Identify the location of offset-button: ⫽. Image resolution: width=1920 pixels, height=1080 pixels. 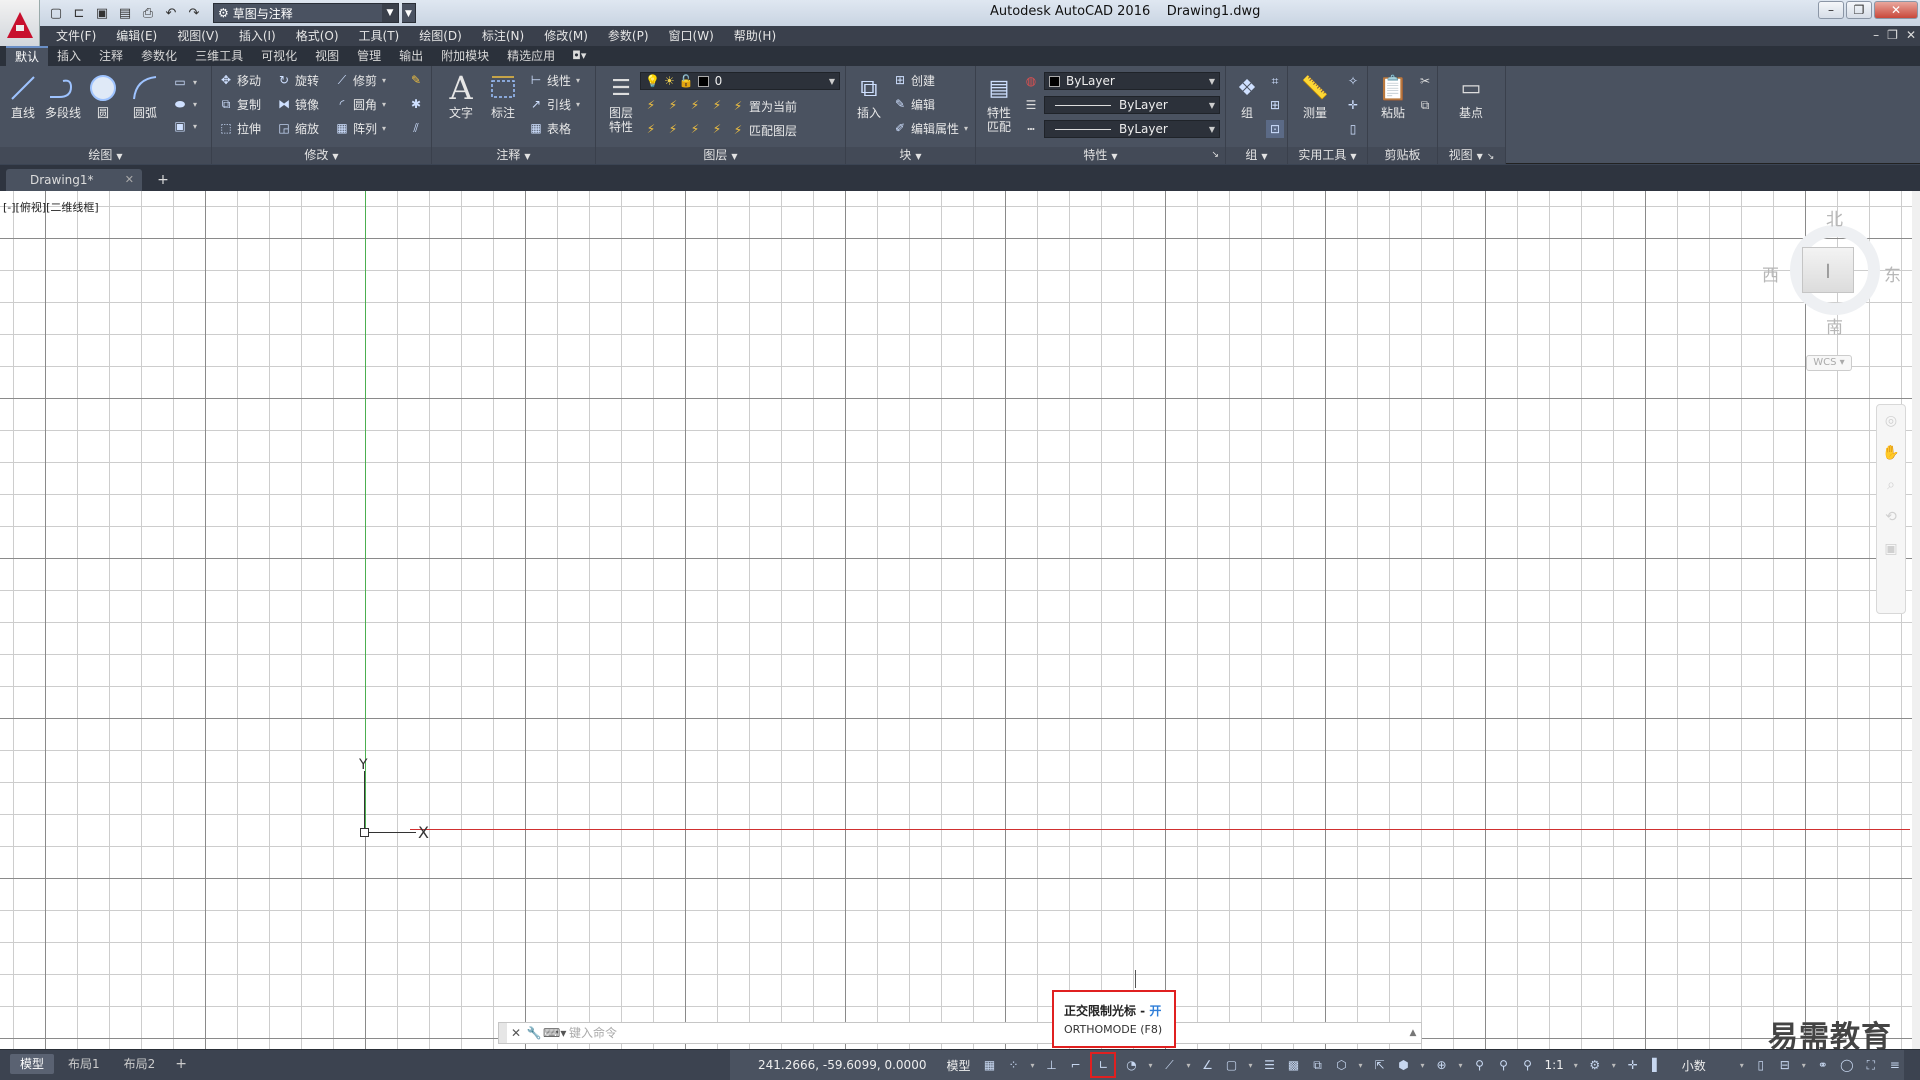
(416, 128).